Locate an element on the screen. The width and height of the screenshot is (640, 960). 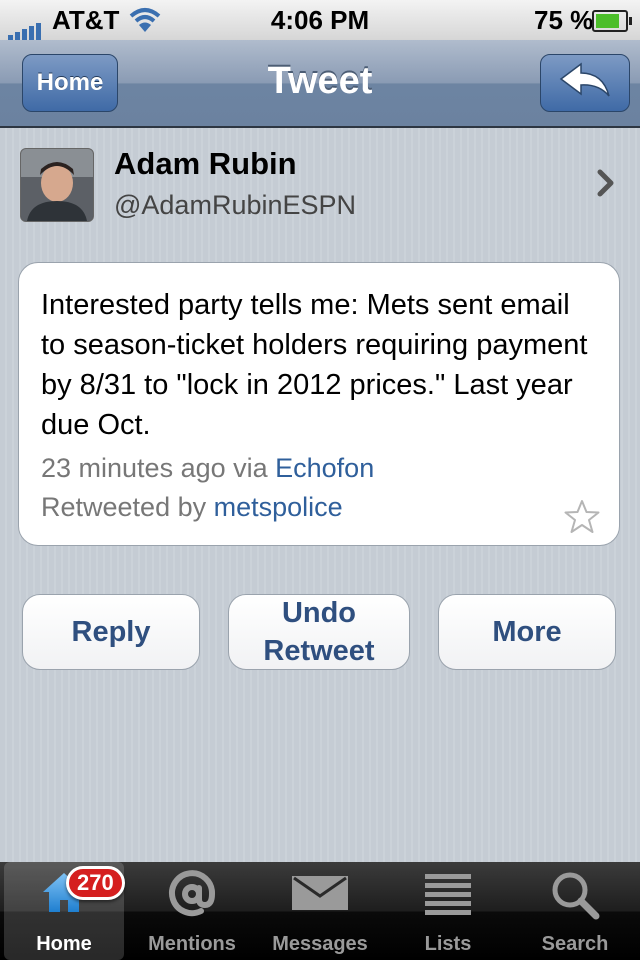
retweet-info: Retweeted by metspolice is located at coordinates (192, 507).